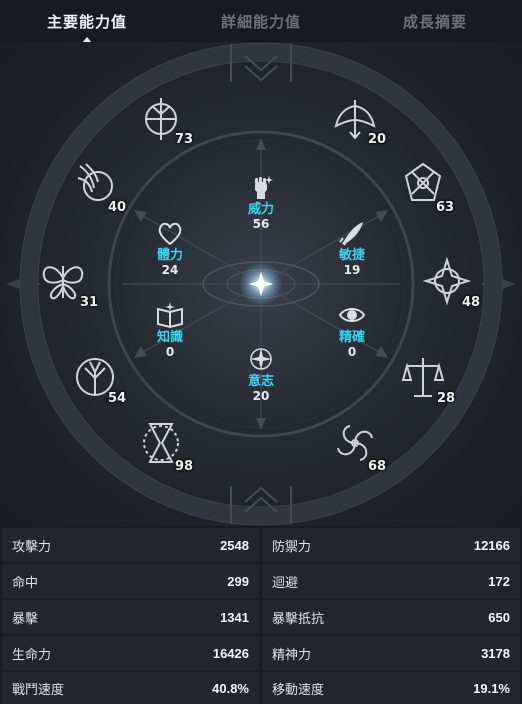  What do you see at coordinates (261, 396) in the screenshot?
I see `core-stat-value: 20` at bounding box center [261, 396].